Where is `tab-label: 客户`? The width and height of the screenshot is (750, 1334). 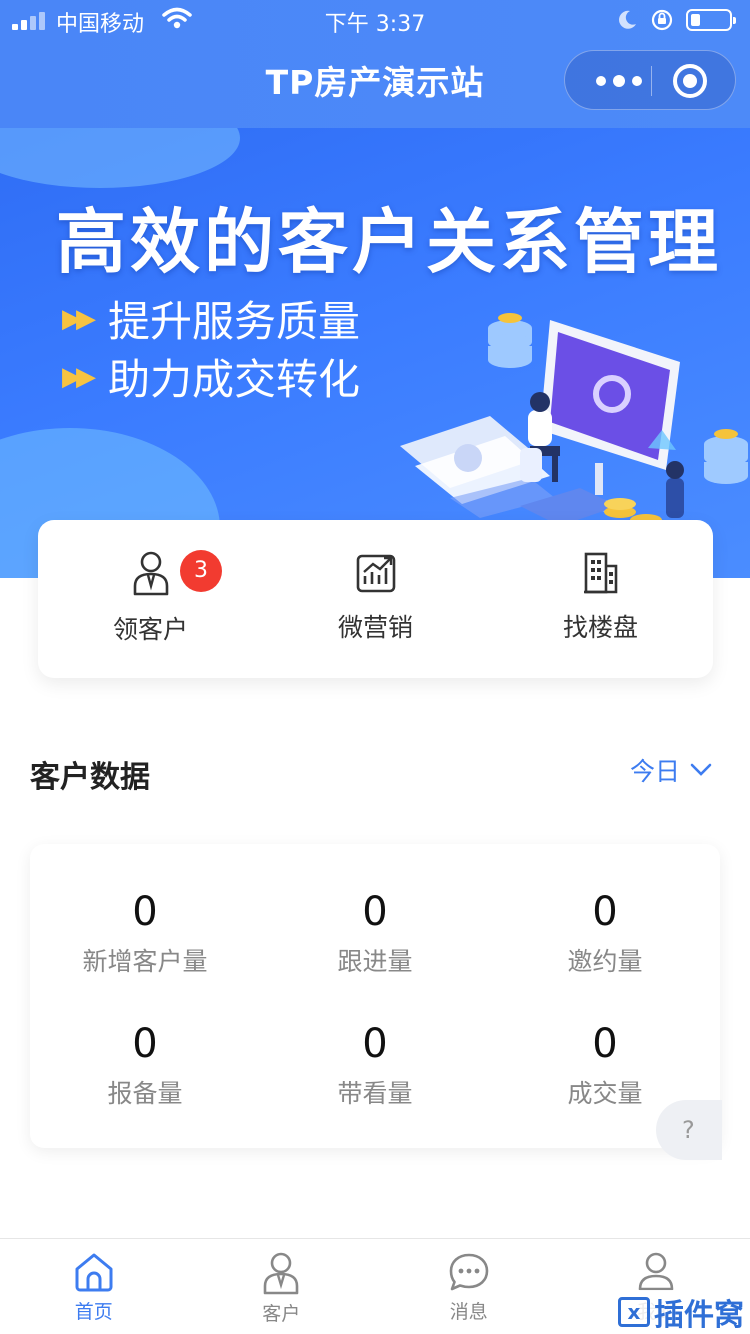
tab-label: 客户 is located at coordinates (281, 1314).